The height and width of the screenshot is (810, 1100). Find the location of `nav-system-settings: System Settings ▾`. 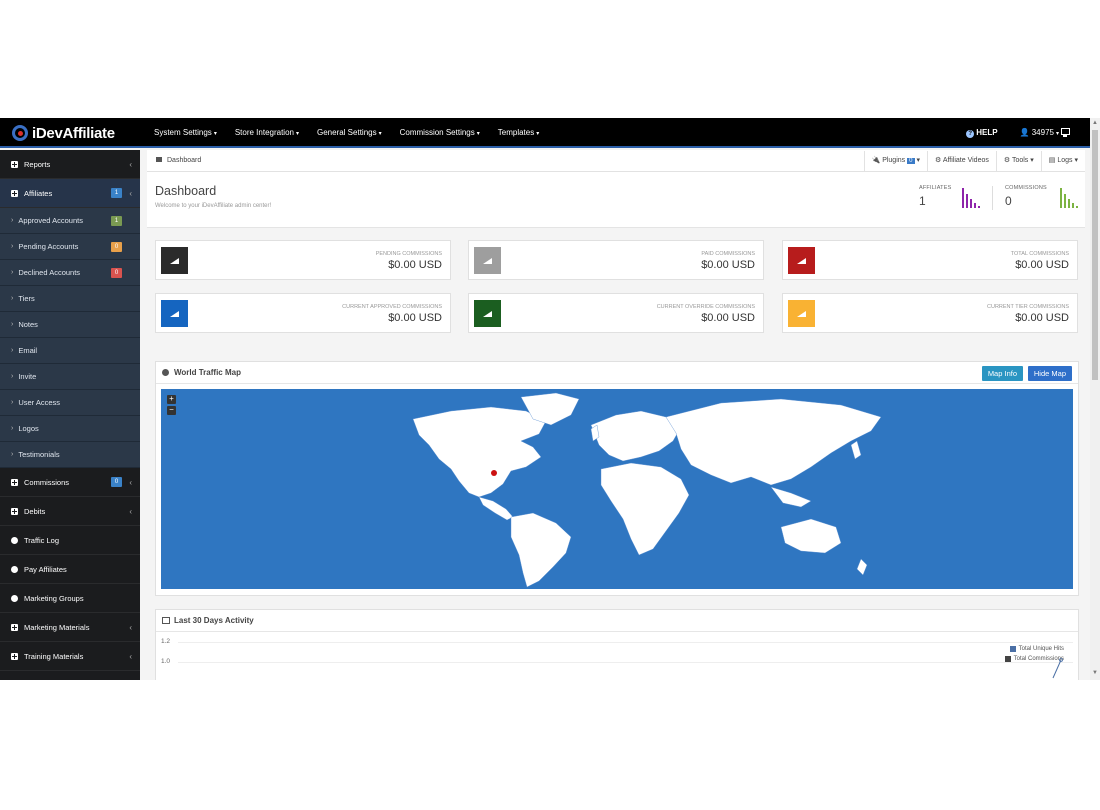

nav-system-settings: System Settings ▾ is located at coordinates (185, 133).